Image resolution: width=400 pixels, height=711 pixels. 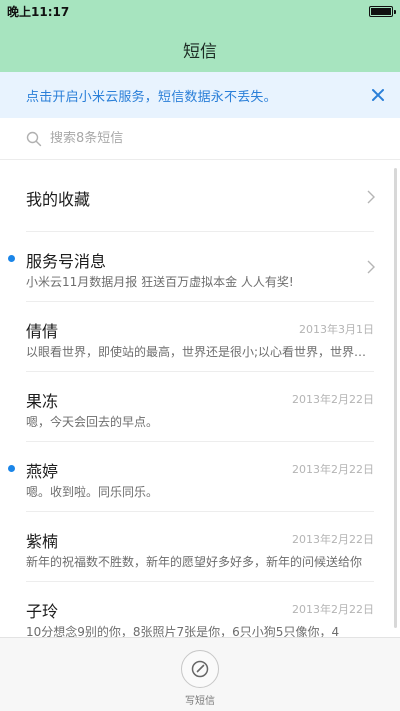 I want to click on conversation-row: 服务号消息 小米云11月数据月报 狂送百万虚拟本金 人人有奖!, so click(x=191, y=267).